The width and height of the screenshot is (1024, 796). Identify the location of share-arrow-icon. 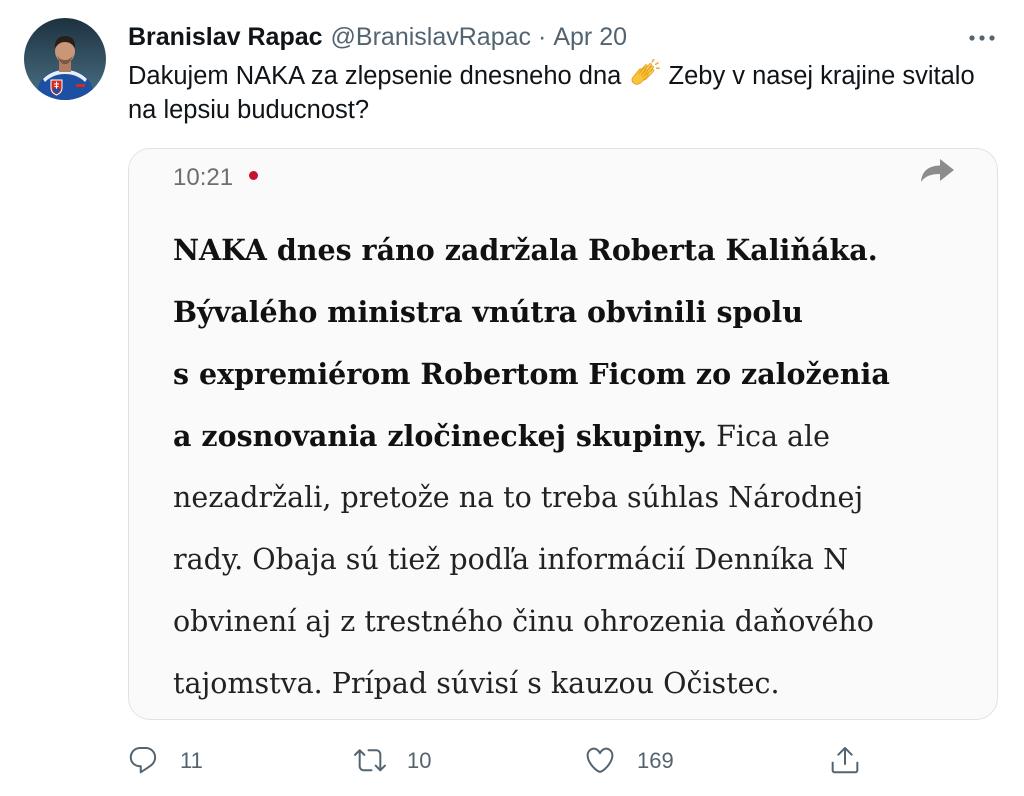
(937, 170).